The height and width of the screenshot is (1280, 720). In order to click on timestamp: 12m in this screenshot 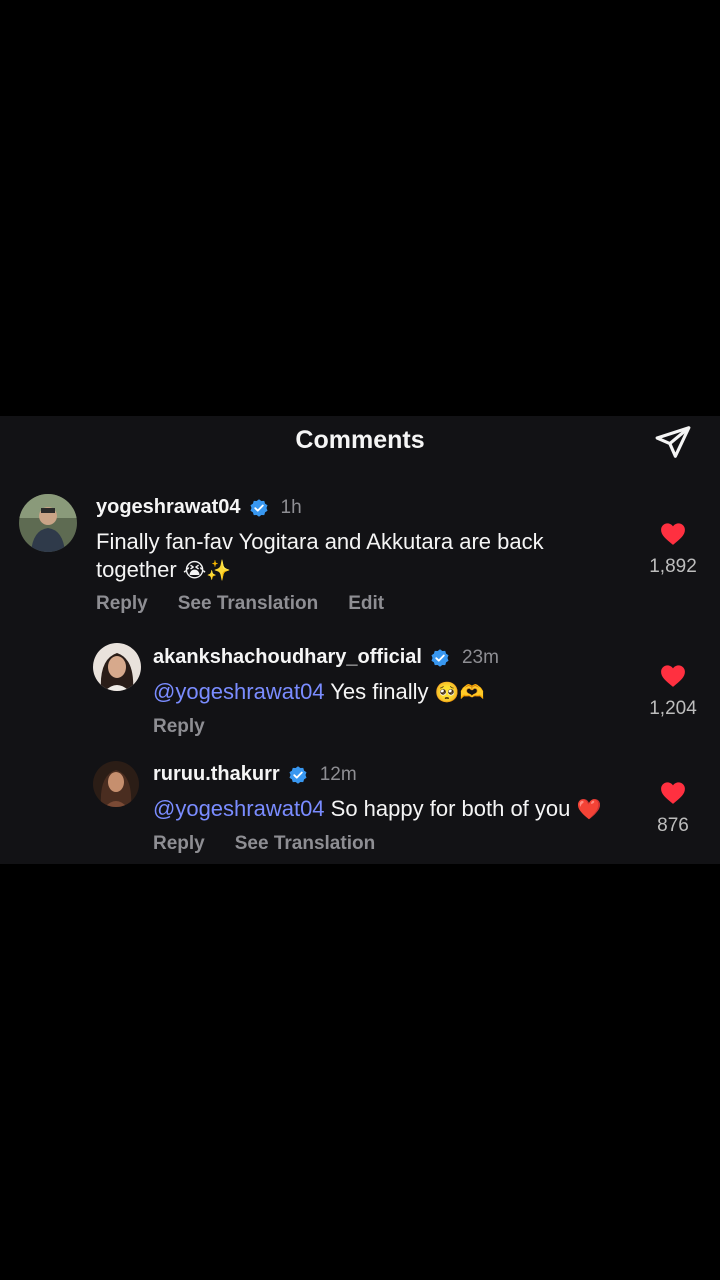, I will do `click(338, 774)`.